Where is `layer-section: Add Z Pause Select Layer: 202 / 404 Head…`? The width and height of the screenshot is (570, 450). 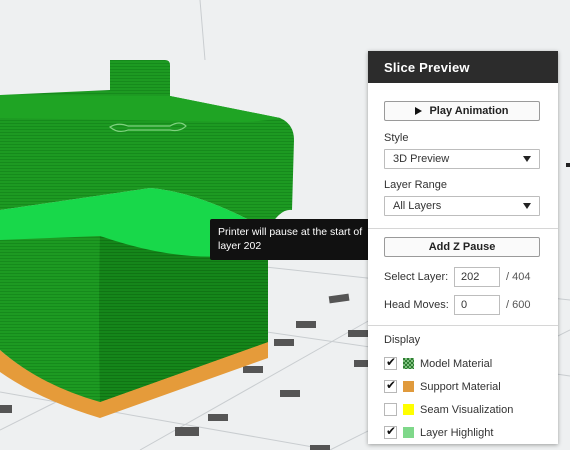
layer-section: Add Z Pause Select Layer: 202 / 404 Head… is located at coordinates (463, 277).